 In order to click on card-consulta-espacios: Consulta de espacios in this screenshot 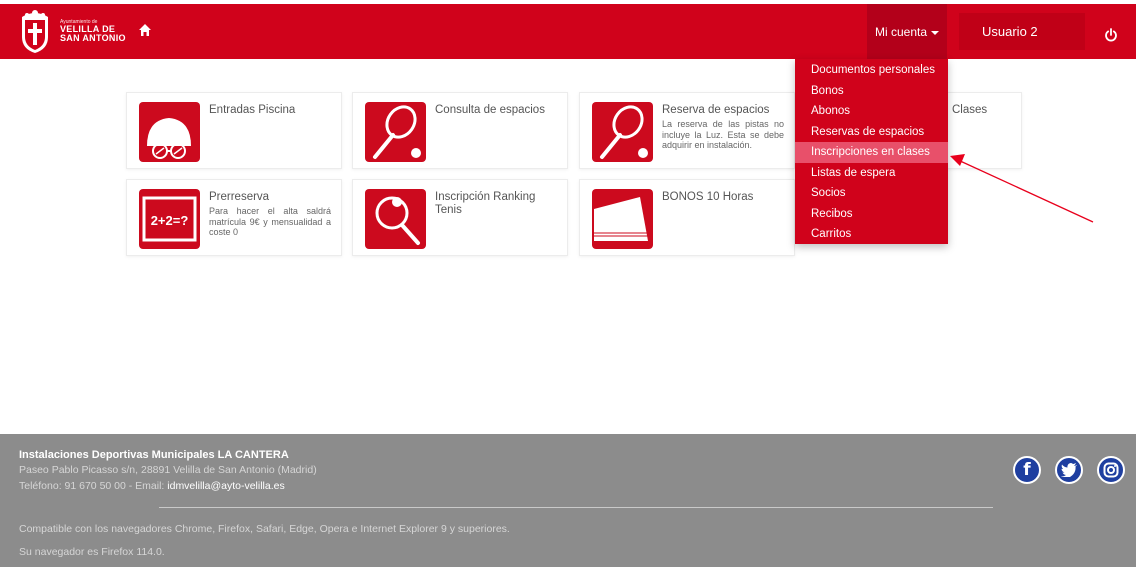, I will do `click(460, 130)`.